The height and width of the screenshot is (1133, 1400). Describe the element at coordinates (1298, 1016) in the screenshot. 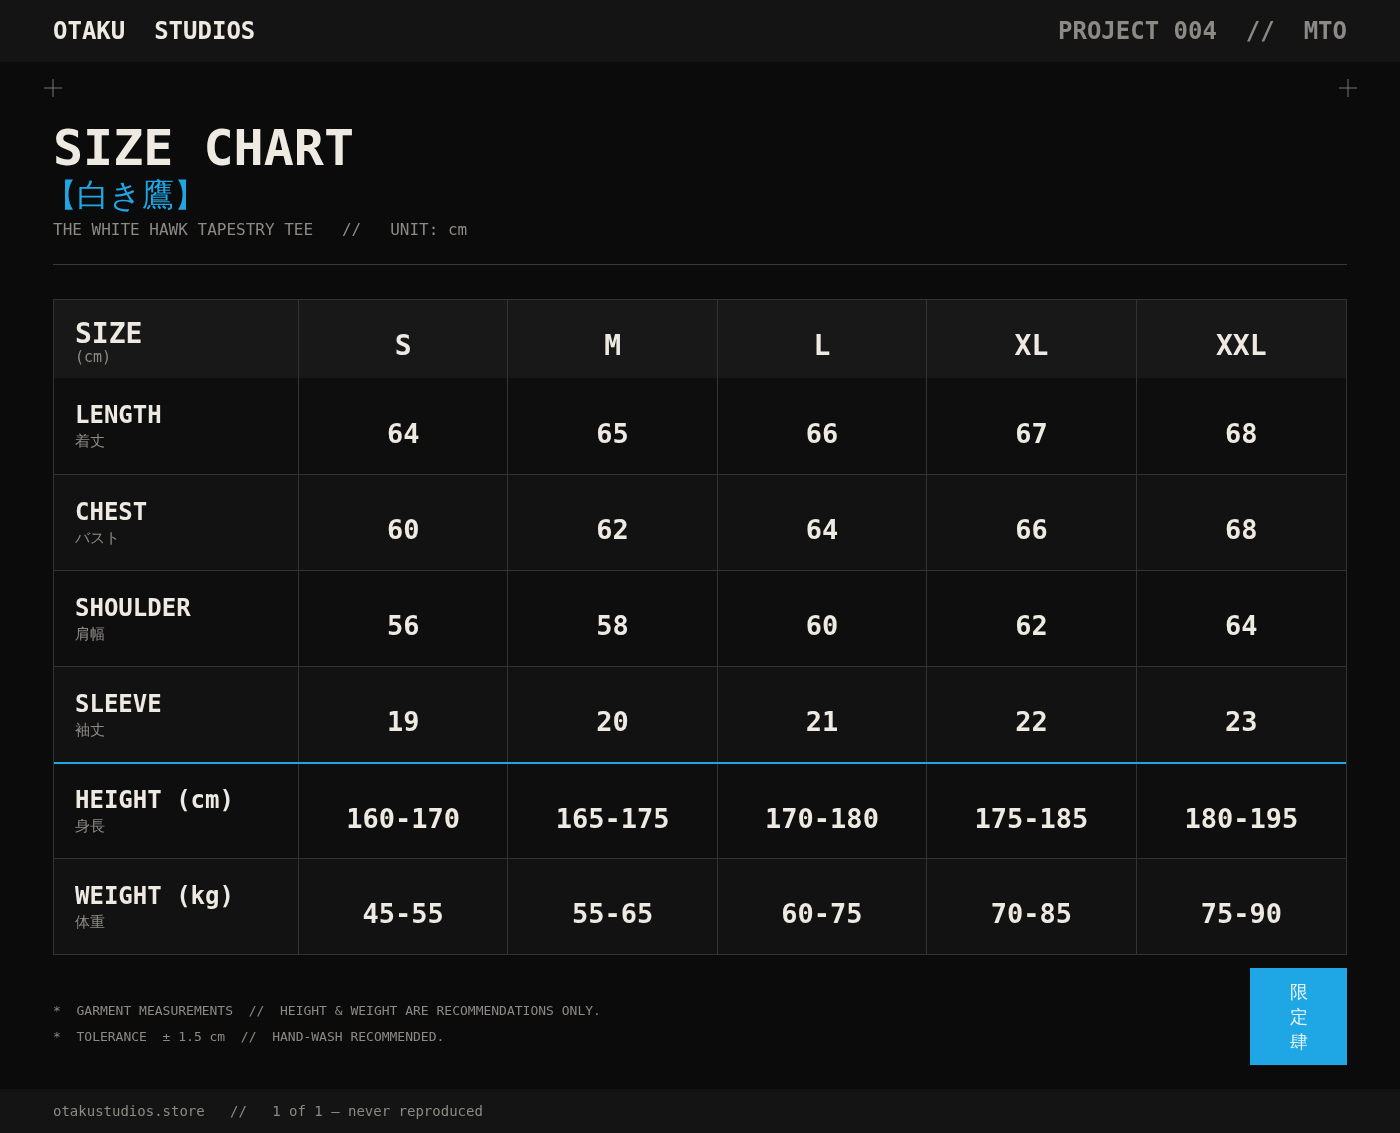

I see `stamp-badge: 限定肆` at that location.